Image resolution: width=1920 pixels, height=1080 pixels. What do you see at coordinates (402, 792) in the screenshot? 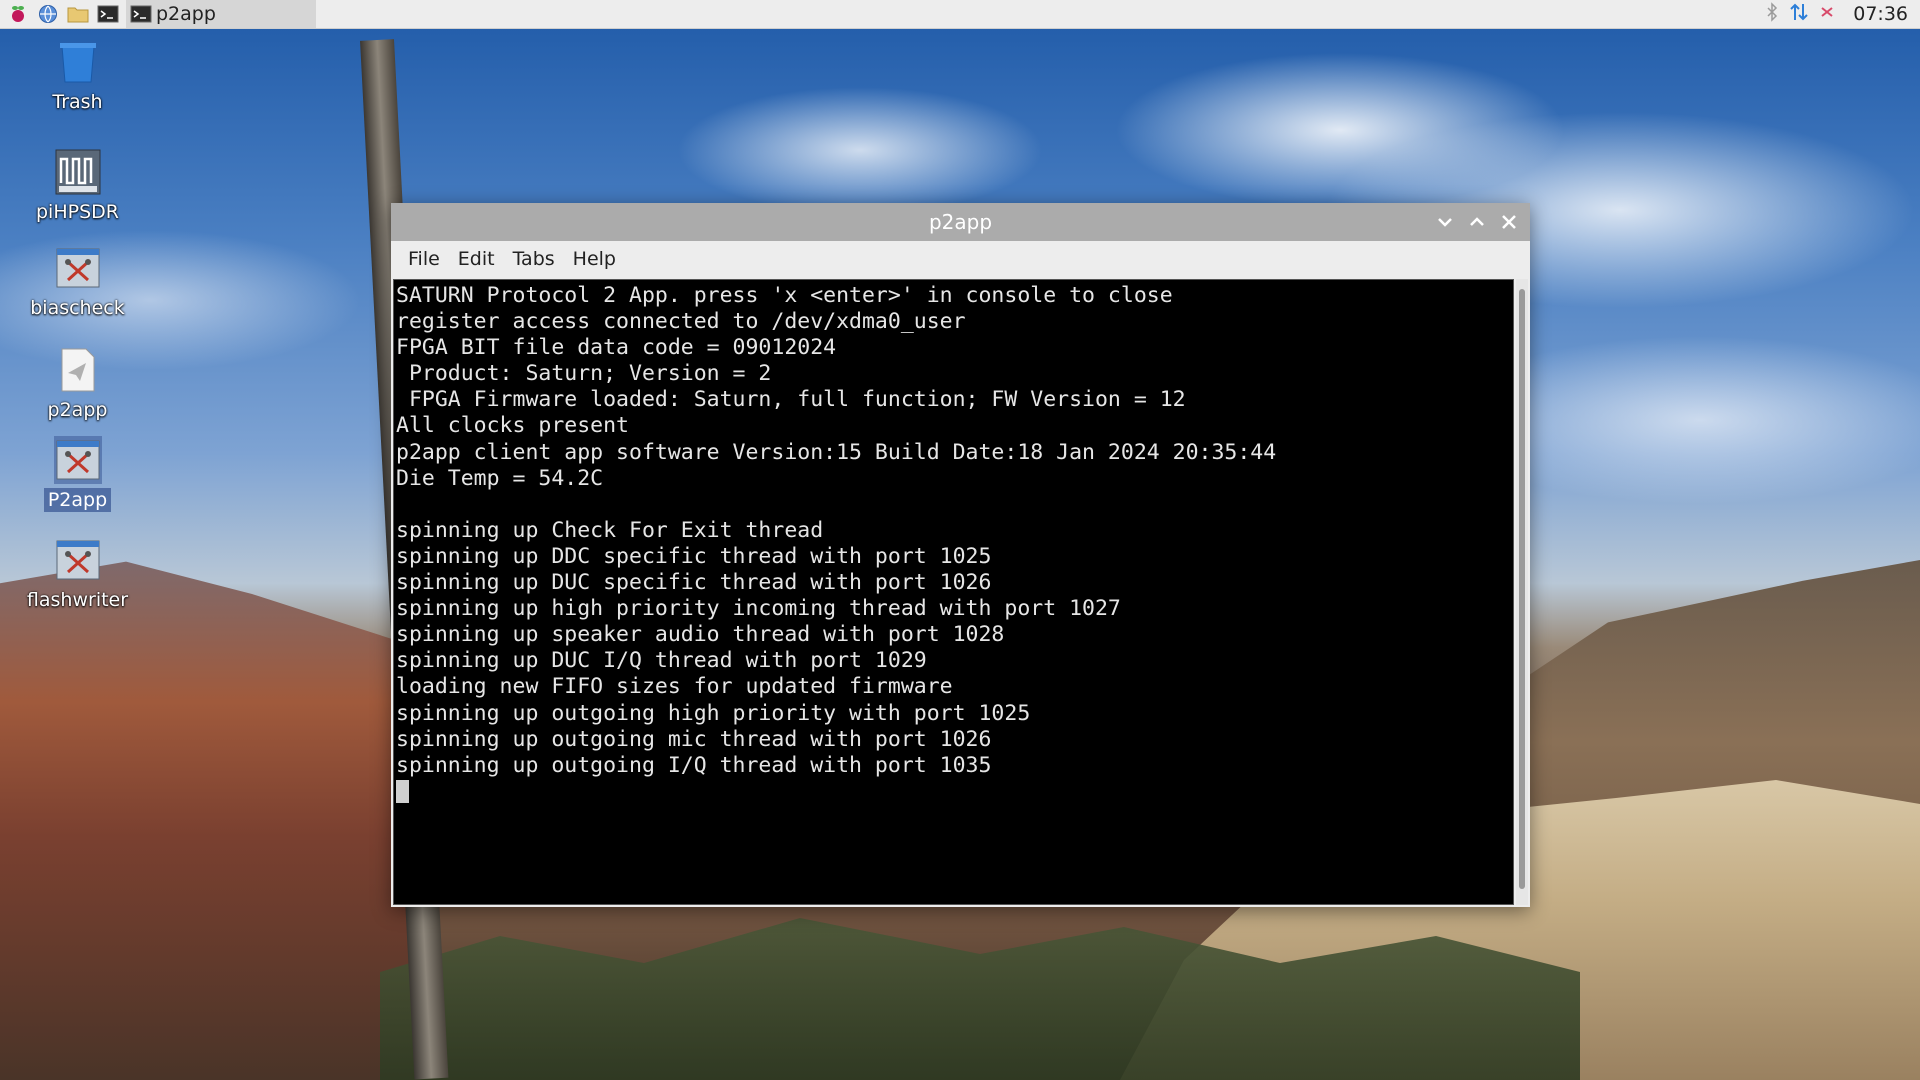
I see `text-cursor` at bounding box center [402, 792].